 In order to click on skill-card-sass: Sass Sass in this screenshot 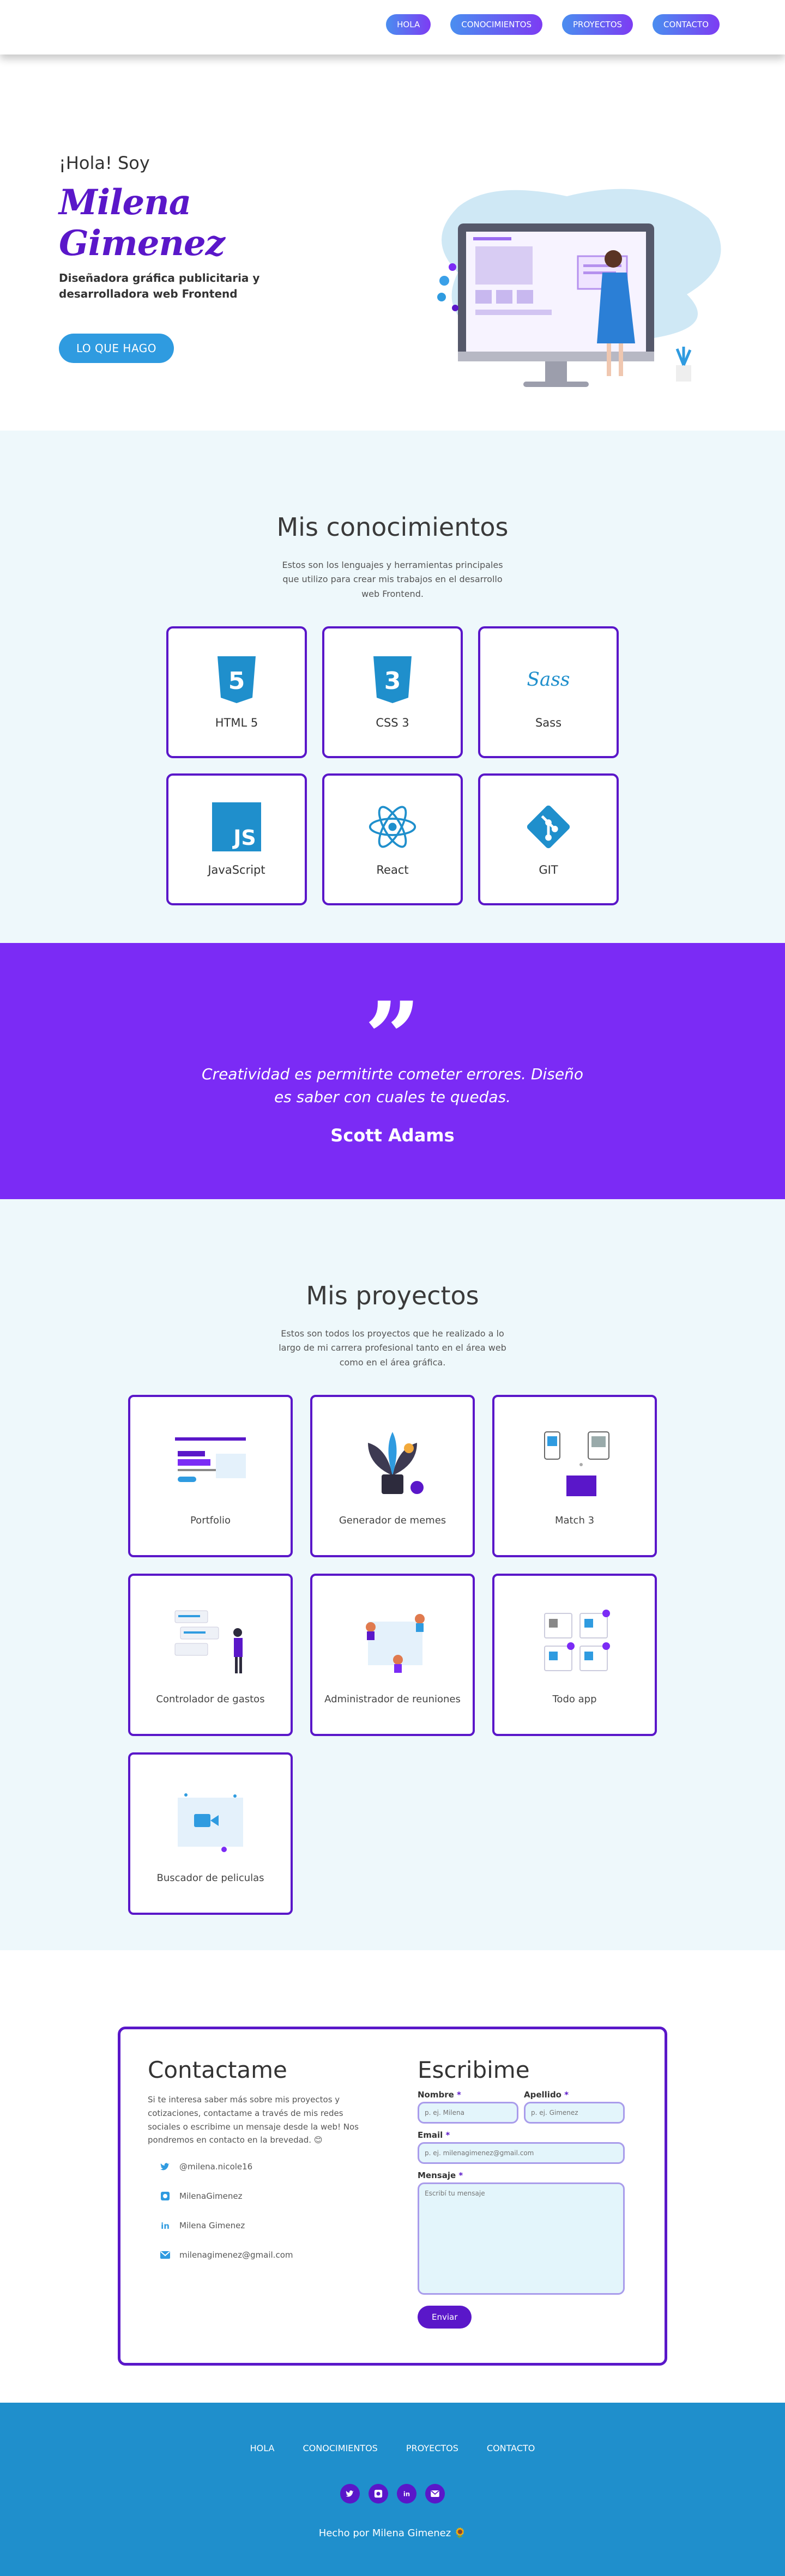, I will do `click(548, 692)`.